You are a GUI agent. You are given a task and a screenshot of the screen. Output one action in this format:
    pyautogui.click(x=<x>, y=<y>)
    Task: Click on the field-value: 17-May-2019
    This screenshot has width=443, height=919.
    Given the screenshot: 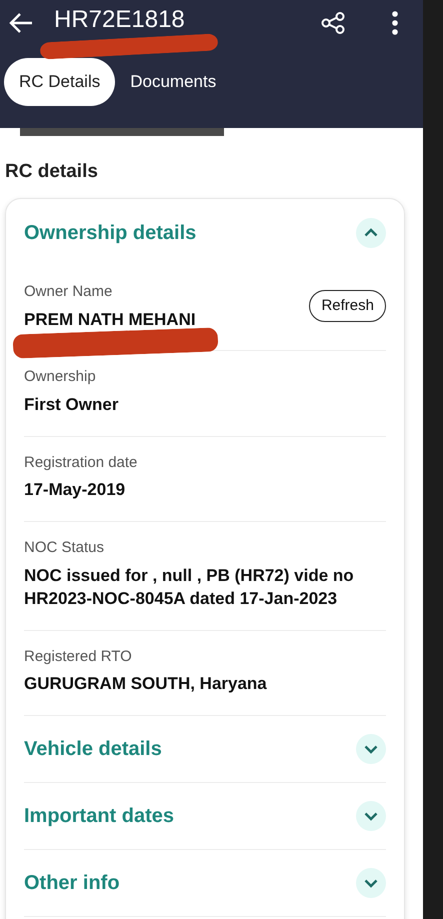 What is the action you would take?
    pyautogui.click(x=75, y=490)
    